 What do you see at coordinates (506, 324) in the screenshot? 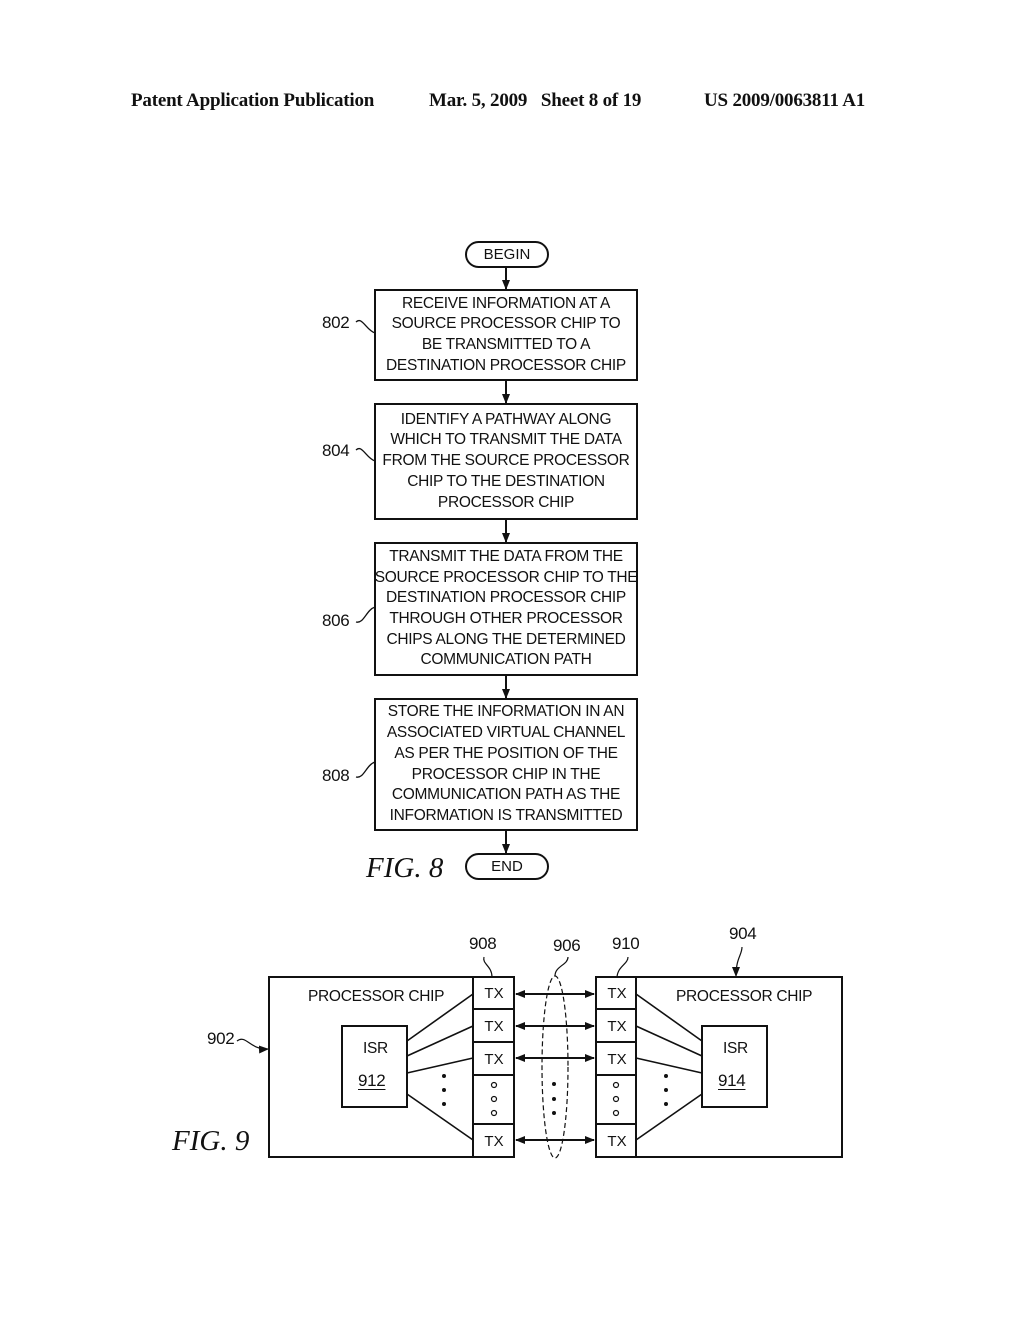
I see `step-line: SOURCE PROCESSOR CHIP TO` at bounding box center [506, 324].